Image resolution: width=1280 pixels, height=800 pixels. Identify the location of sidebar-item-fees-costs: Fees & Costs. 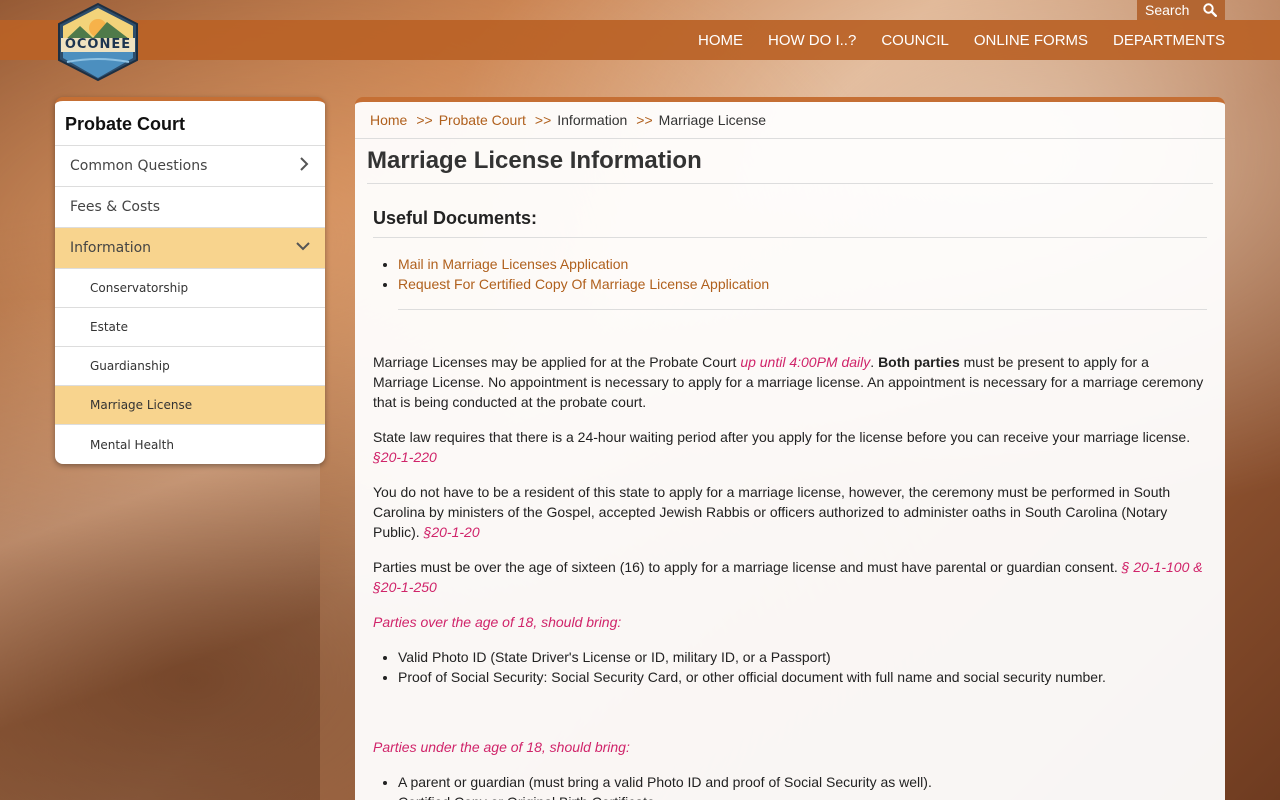
(190, 207).